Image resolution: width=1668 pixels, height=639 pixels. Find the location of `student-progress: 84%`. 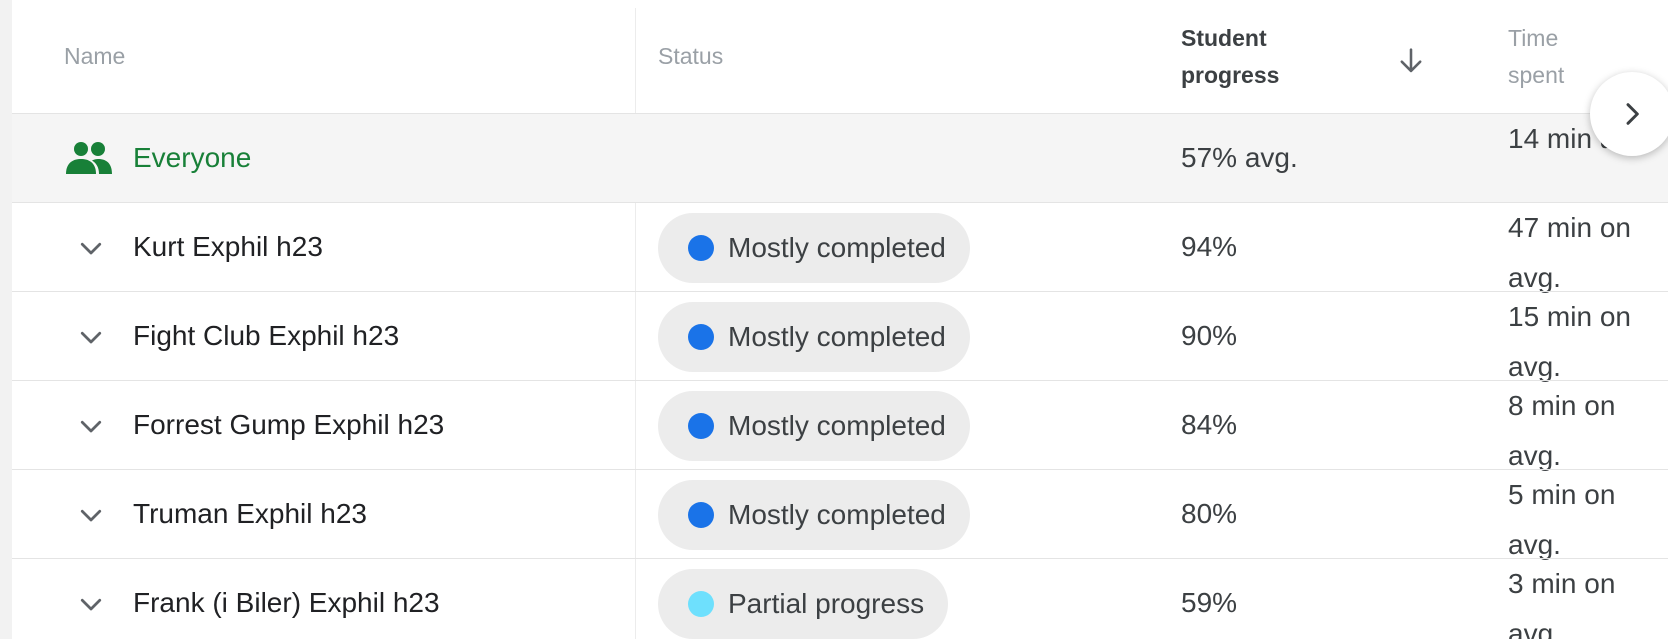

student-progress: 84% is located at coordinates (1209, 424).